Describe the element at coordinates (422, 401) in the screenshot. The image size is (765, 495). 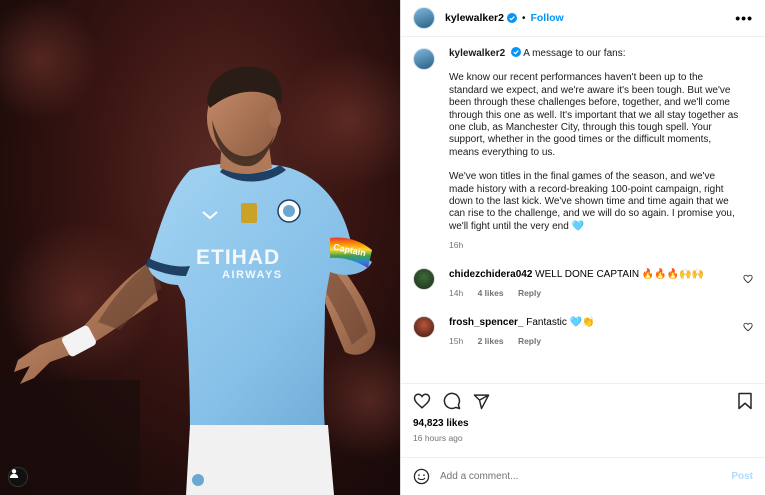
I see `heart-icon` at that location.